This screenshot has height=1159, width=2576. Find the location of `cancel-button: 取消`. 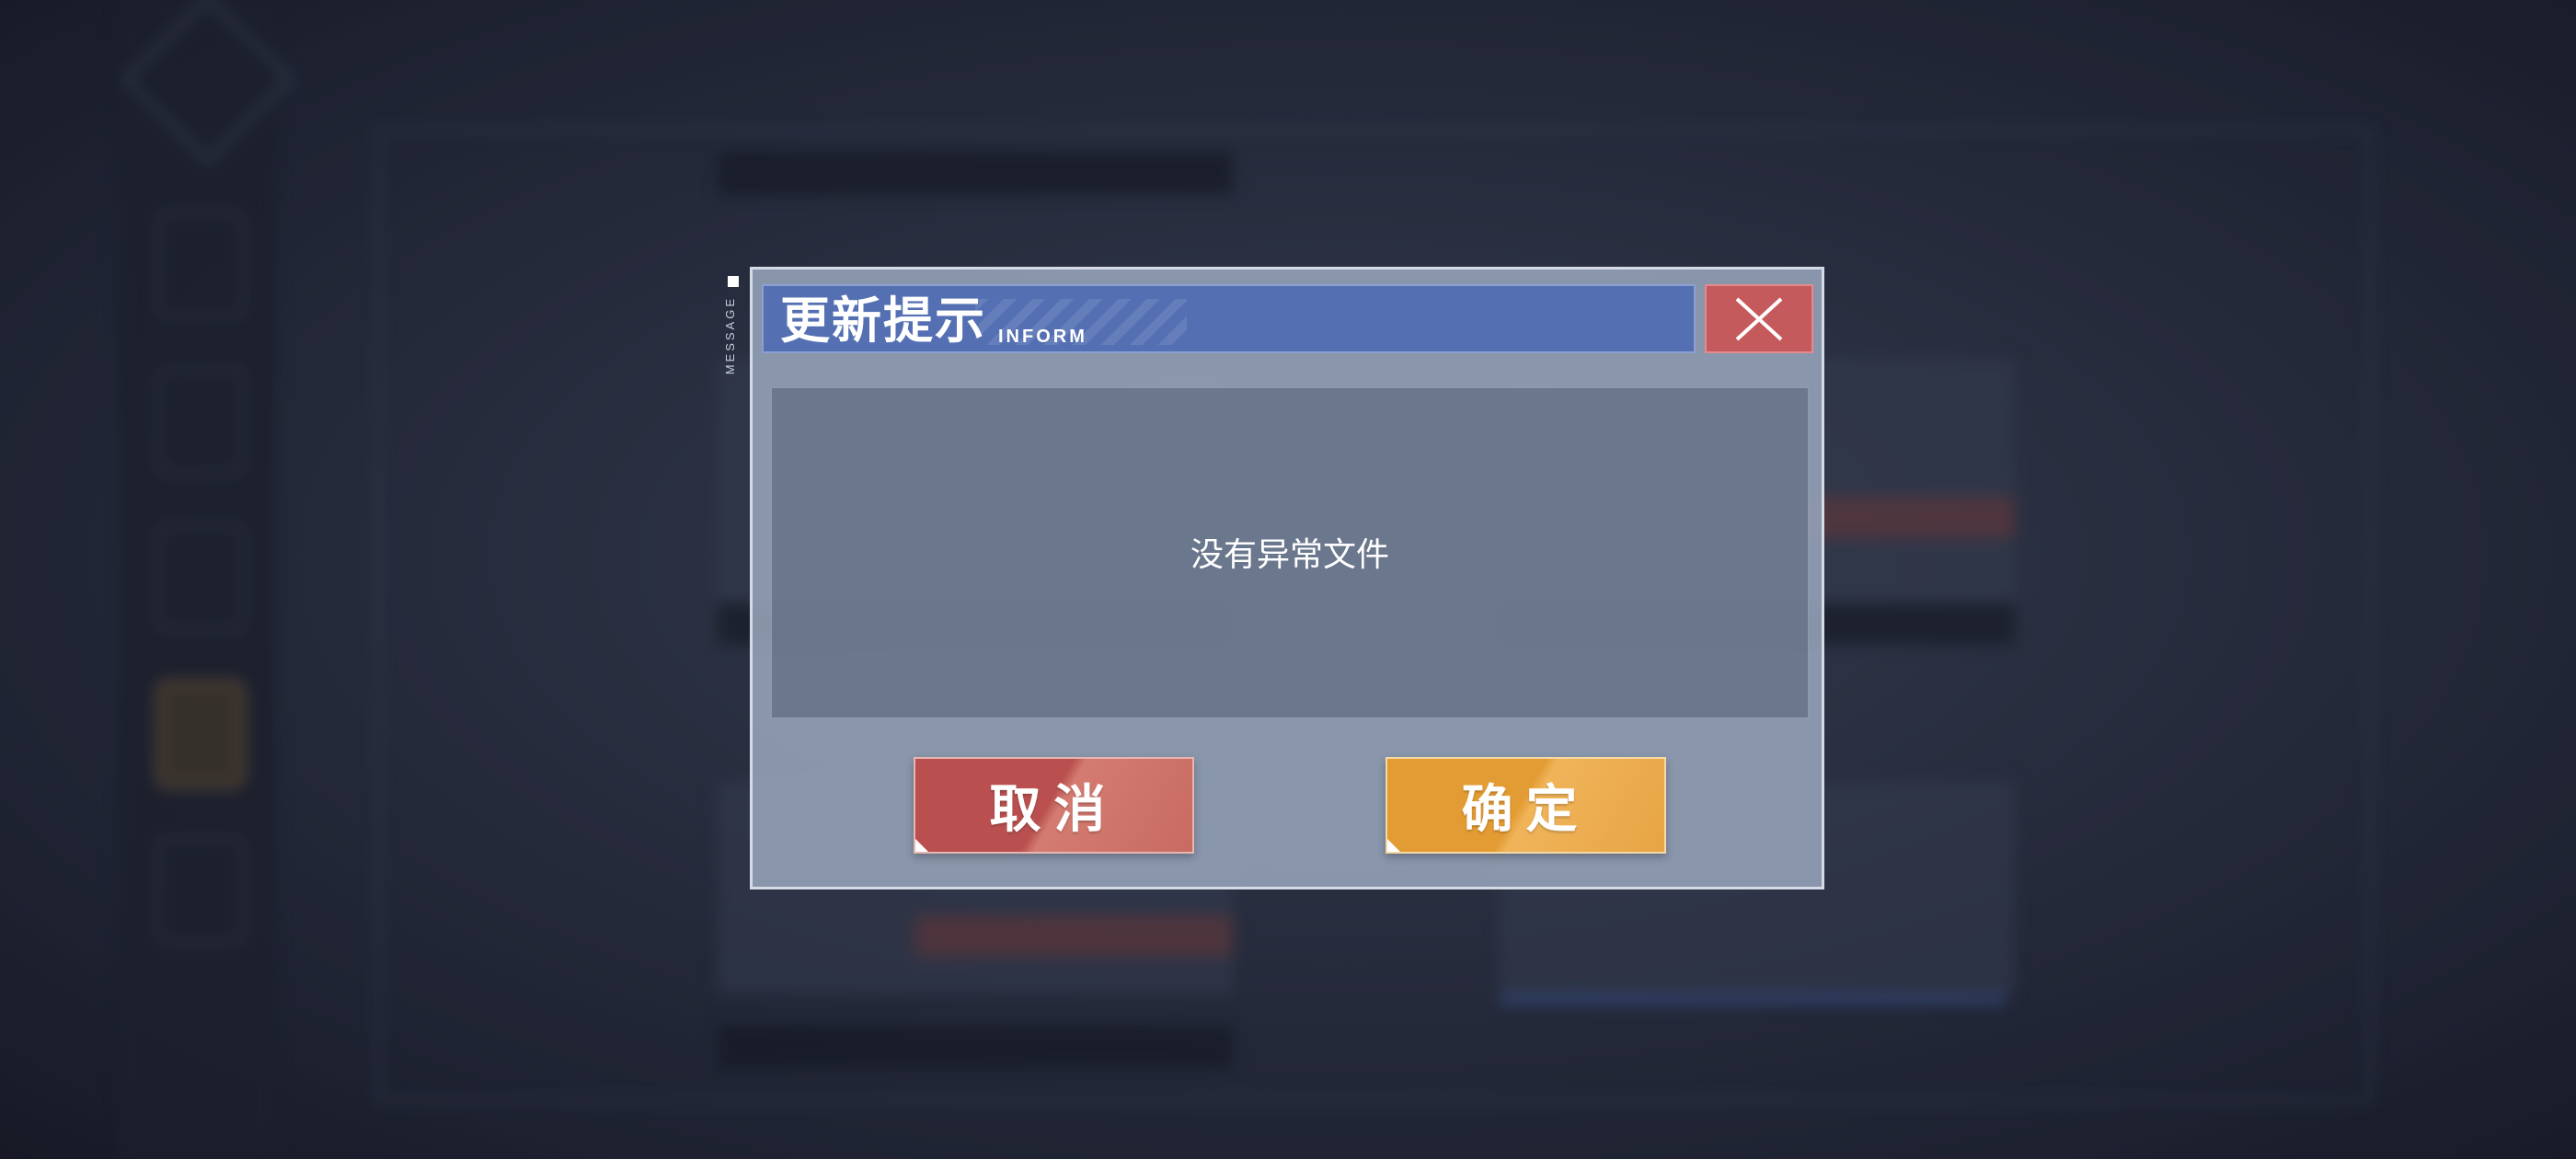

cancel-button: 取消 is located at coordinates (1054, 805).